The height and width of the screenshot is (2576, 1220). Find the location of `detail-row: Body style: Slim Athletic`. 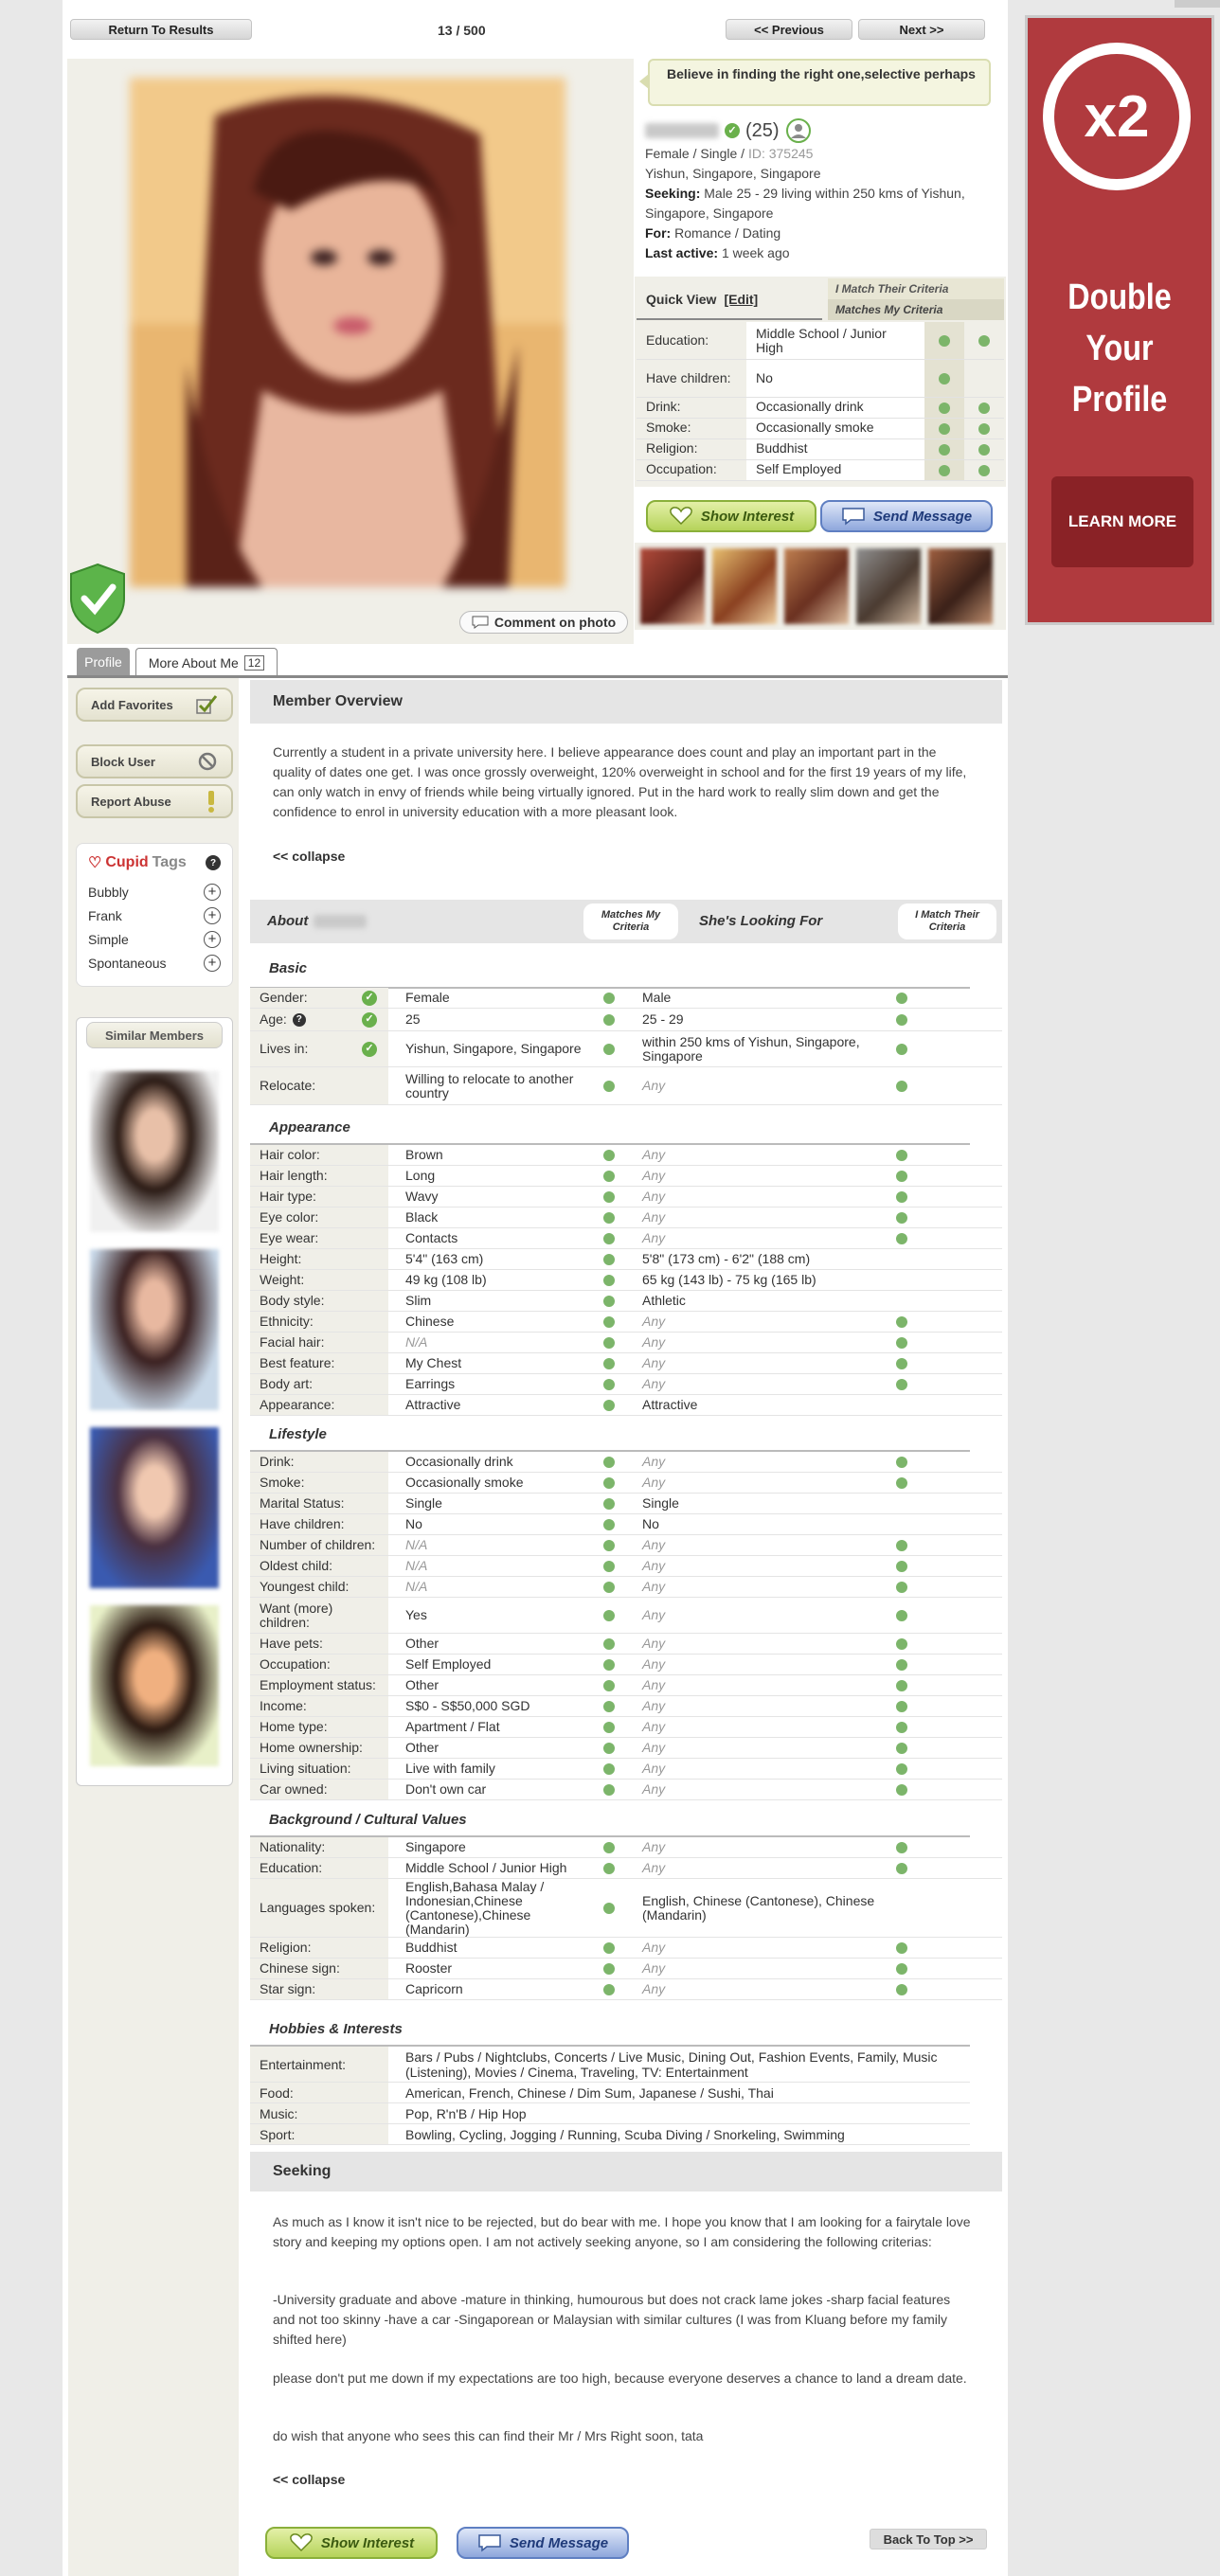

detail-row: Body style: Slim Athletic is located at coordinates (626, 1301).